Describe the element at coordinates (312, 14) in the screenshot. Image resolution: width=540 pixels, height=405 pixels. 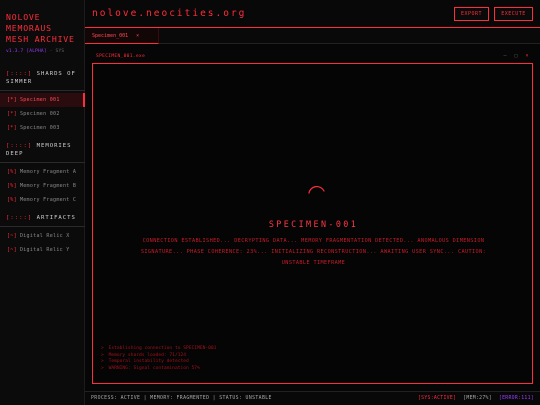
I see `top-header: nolove.neocities.org EXPORT EXECUTE` at that location.